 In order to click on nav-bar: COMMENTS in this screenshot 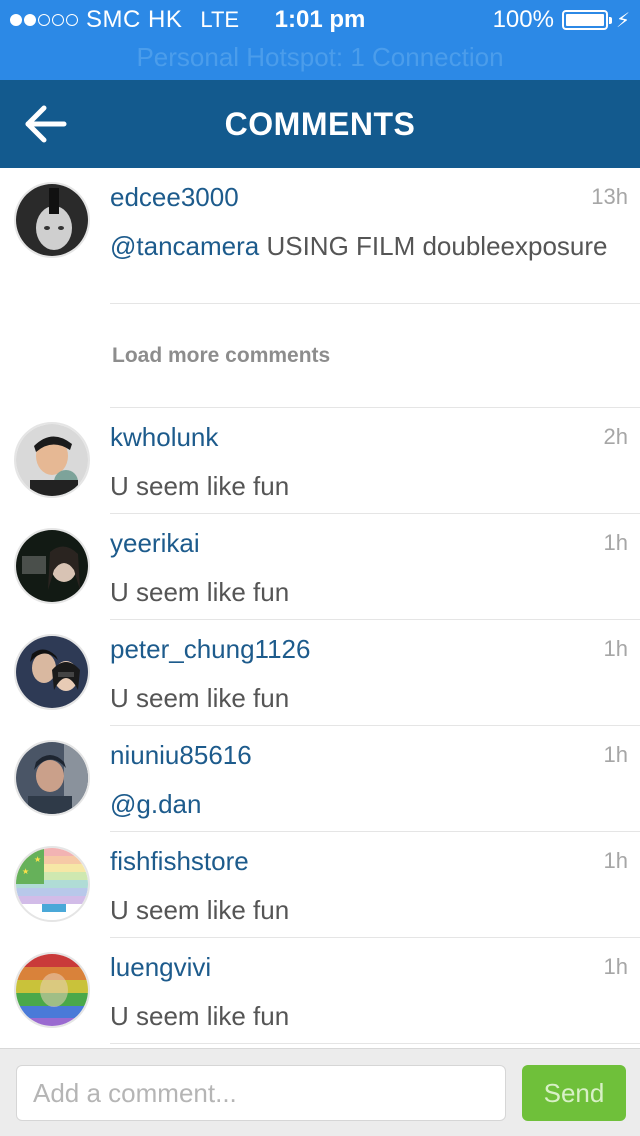, I will do `click(320, 124)`.